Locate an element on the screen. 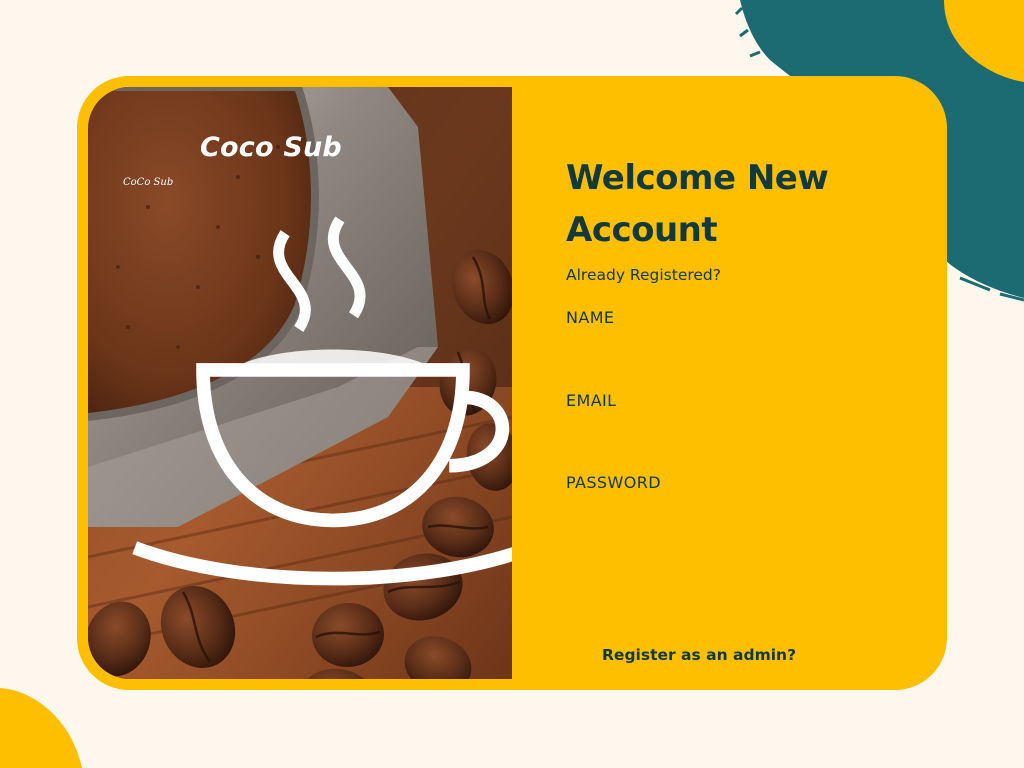  password-input is located at coordinates (716, 510).